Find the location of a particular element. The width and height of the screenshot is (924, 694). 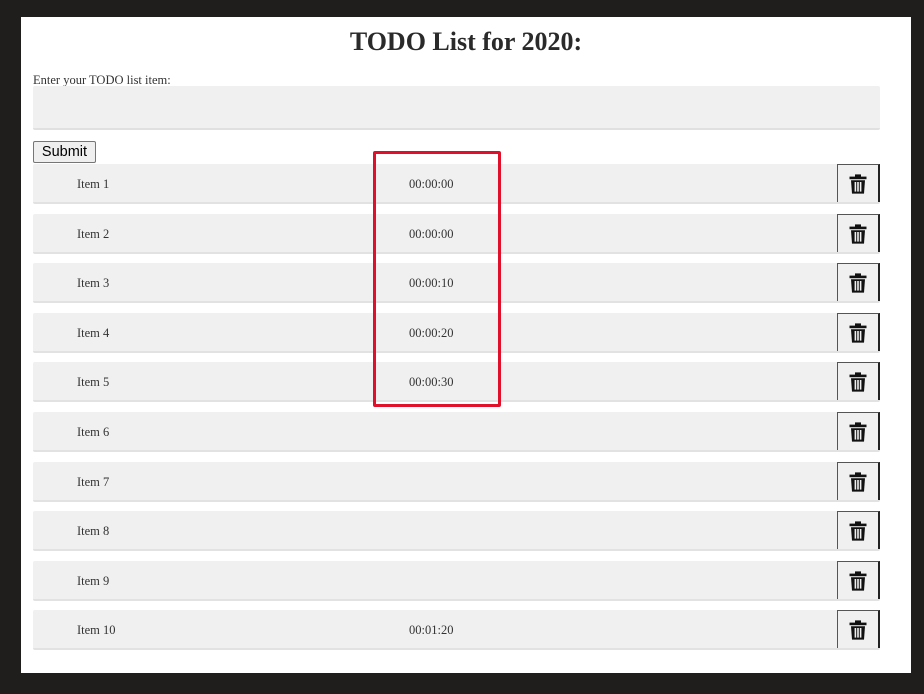

item-timestamp: 00:00:10 is located at coordinates (431, 283).